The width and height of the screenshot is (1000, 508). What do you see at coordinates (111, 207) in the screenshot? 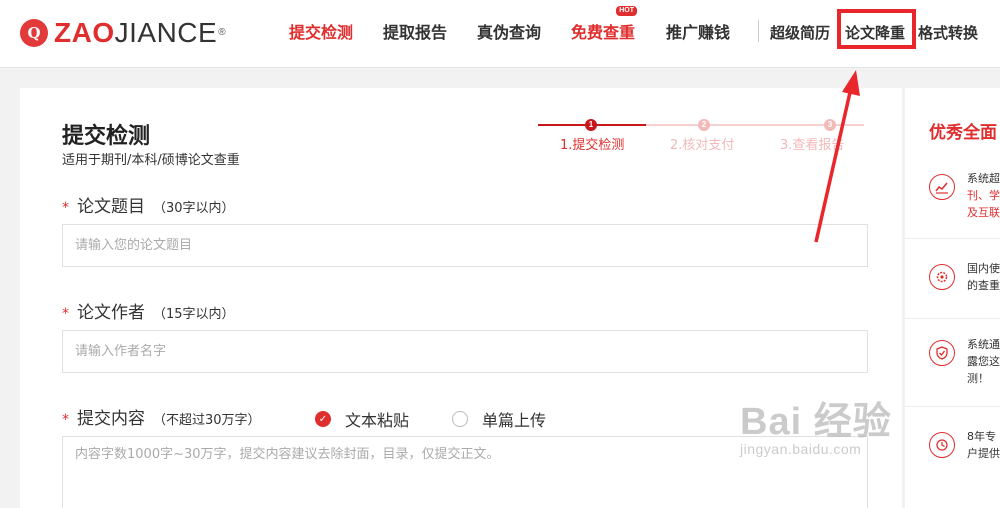
I see `paper-title-label-text: 论文题目` at bounding box center [111, 207].